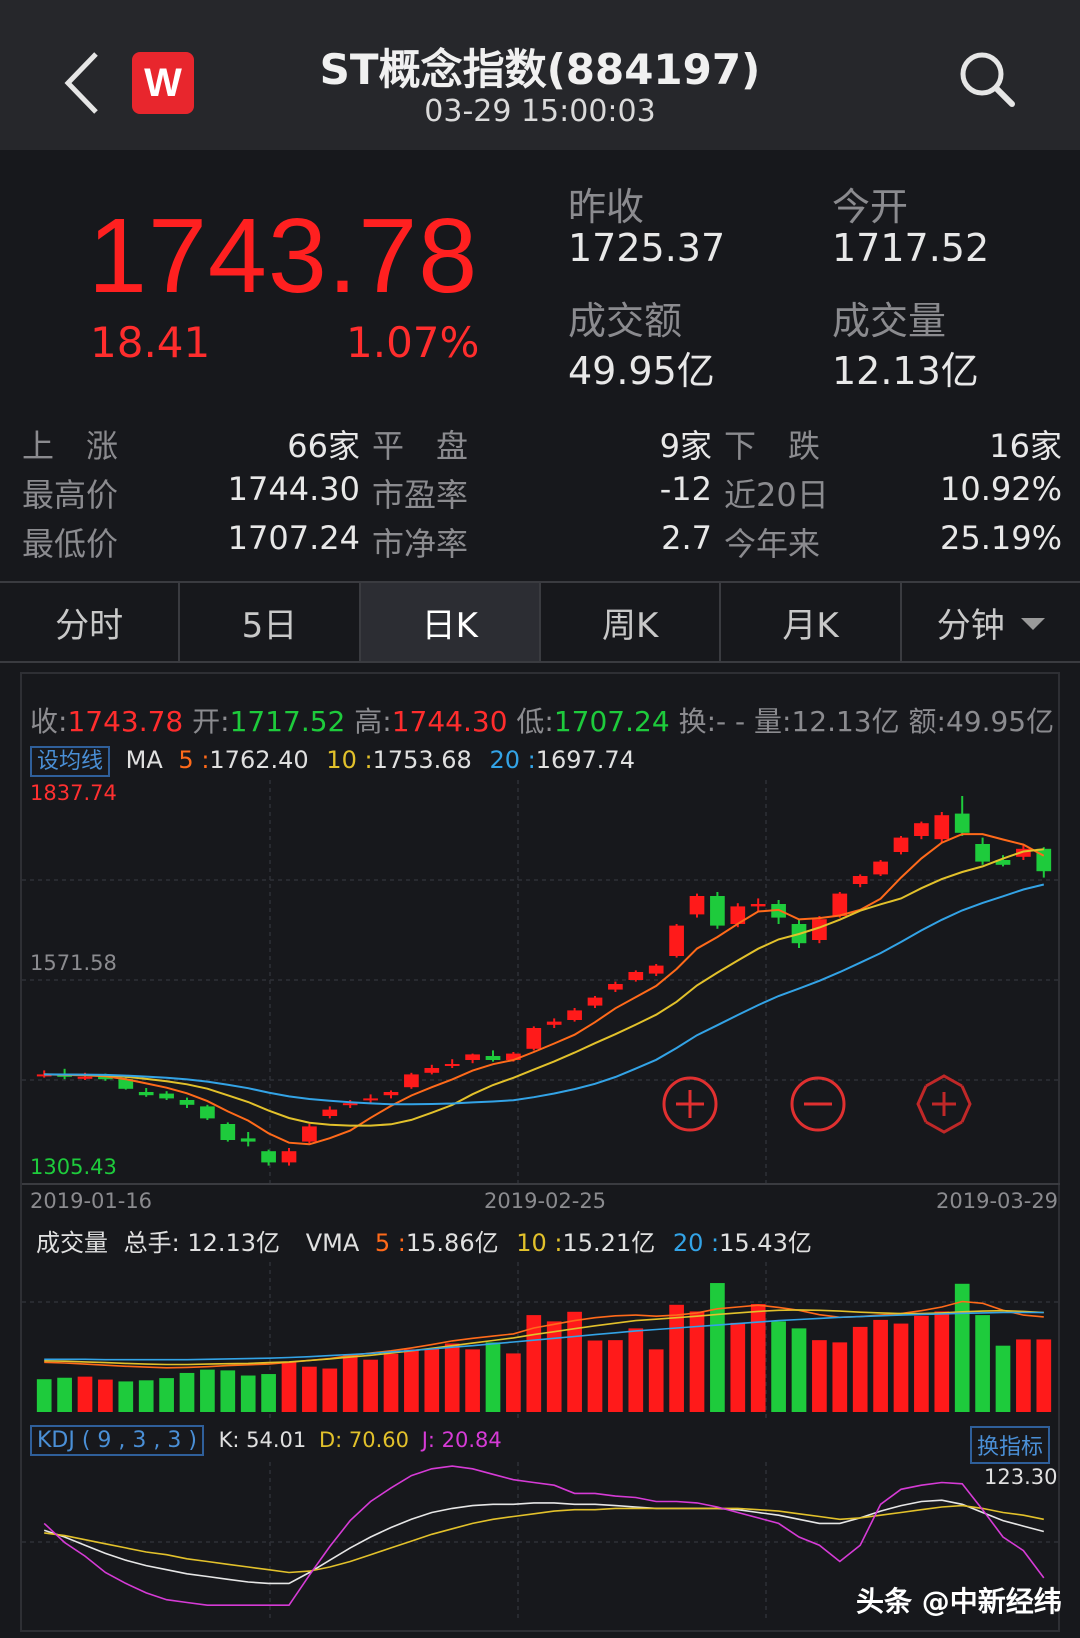  I want to click on amount-value: 49.95亿, so click(641, 371).